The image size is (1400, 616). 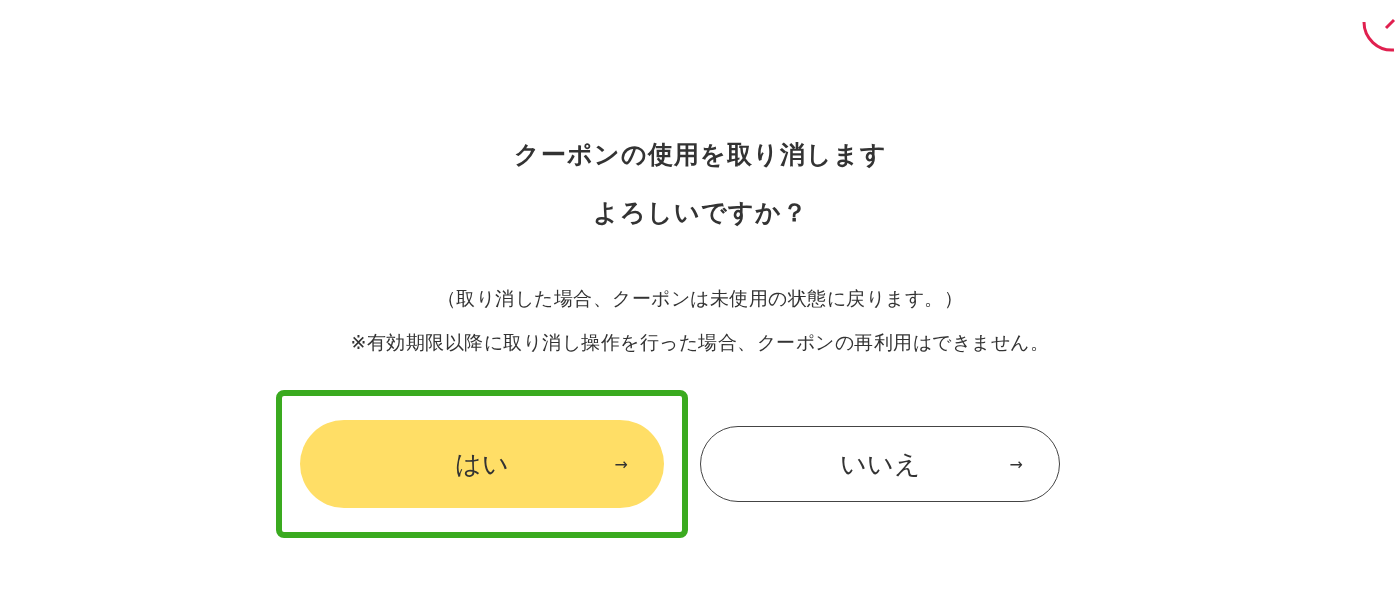 I want to click on dialog-title: クーポンの使用を取り消します, so click(x=700, y=155).